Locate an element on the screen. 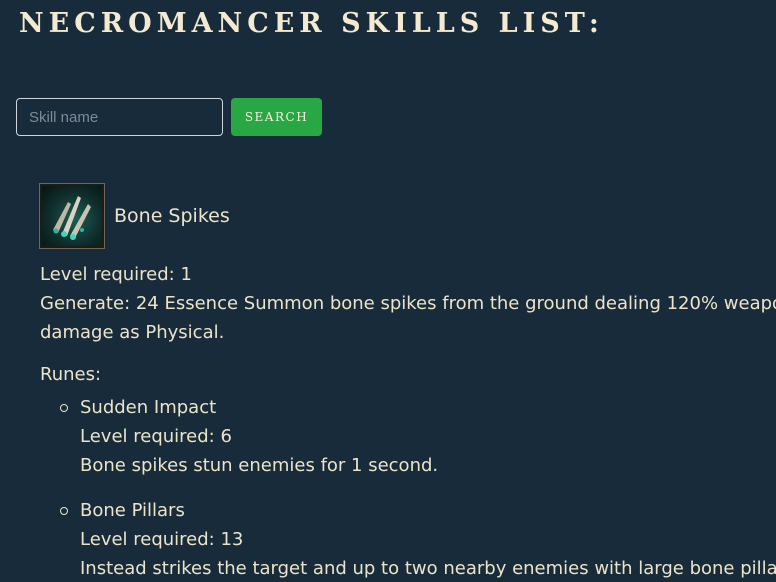  skill-name-input is located at coordinates (119, 117).